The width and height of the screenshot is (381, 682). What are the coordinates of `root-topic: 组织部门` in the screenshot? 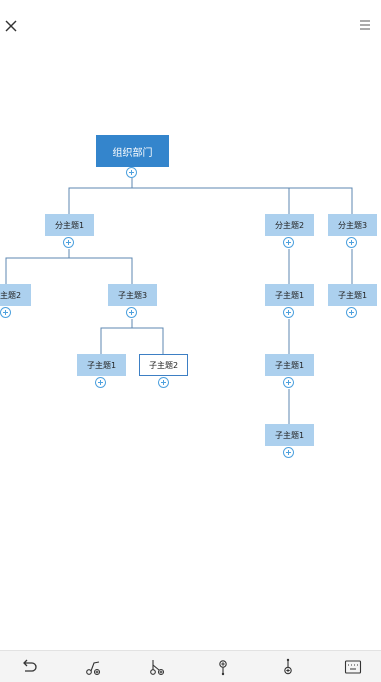 It's located at (132, 151).